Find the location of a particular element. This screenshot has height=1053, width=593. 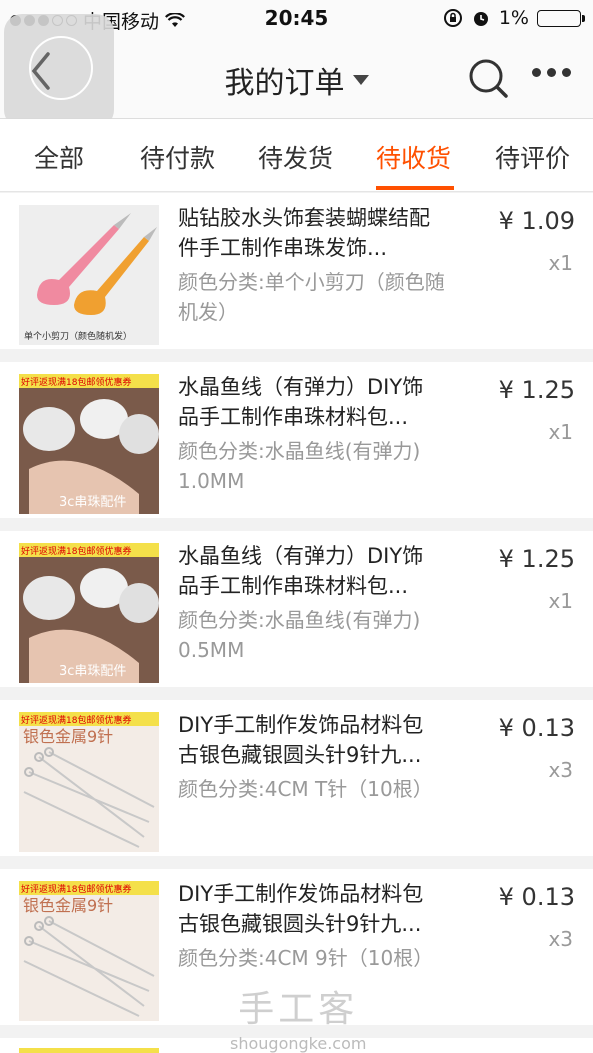

order-item-partial is located at coordinates (296, 1045).